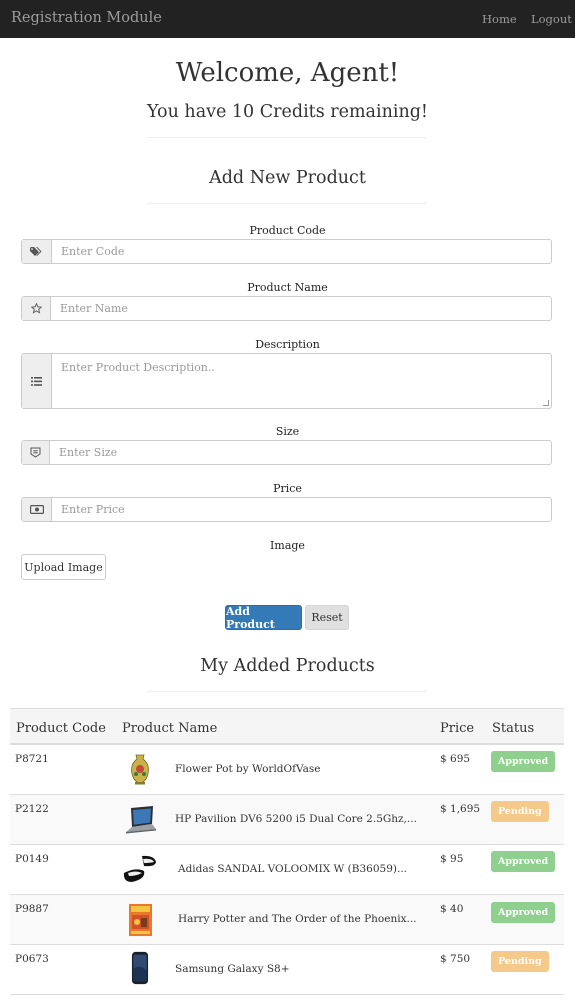 Image resolution: width=575 pixels, height=1000 pixels. Describe the element at coordinates (141, 820) in the screenshot. I see `laptop-image` at that location.